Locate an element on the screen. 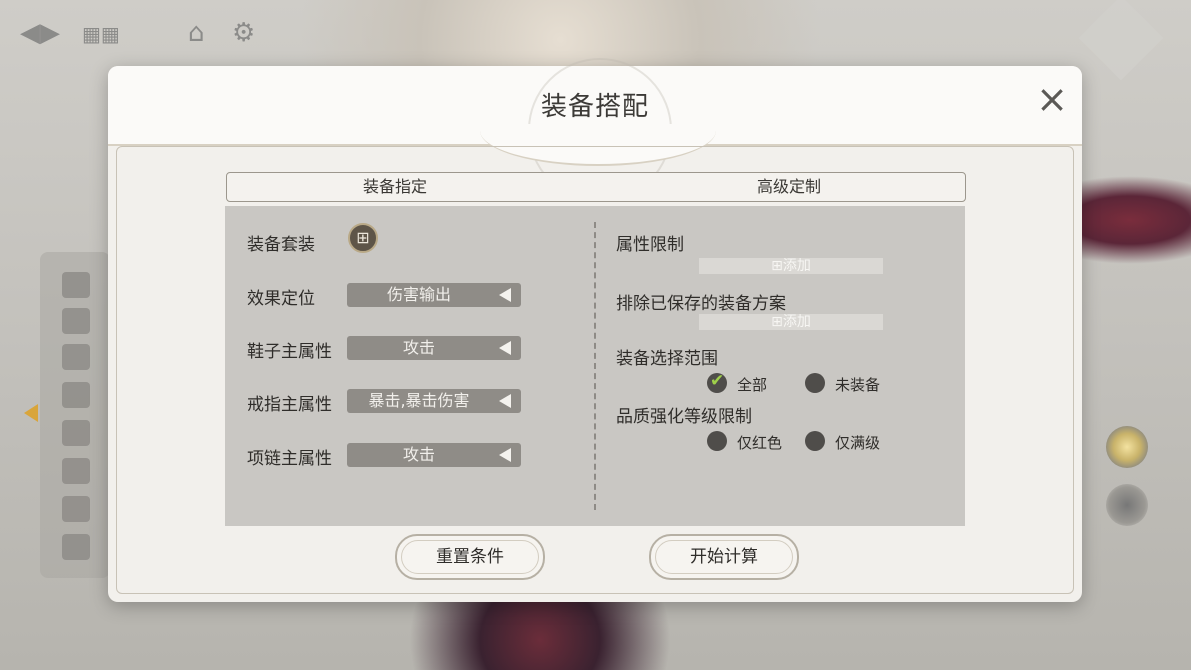 The width and height of the screenshot is (1191, 670). ring-dropdown: 暴击,暴击伤害 is located at coordinates (434, 401).